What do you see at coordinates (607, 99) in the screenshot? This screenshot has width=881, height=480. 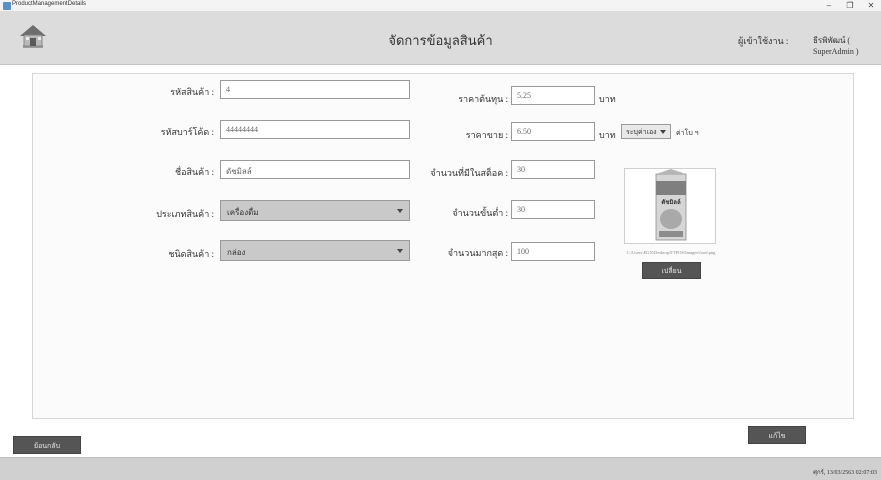 I see `cost-unit: บาท` at bounding box center [607, 99].